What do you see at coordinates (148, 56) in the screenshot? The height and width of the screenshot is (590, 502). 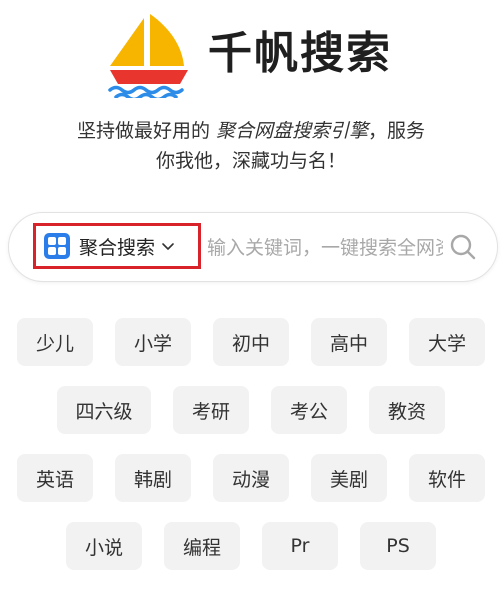 I see `sailboat-logo-icon` at bounding box center [148, 56].